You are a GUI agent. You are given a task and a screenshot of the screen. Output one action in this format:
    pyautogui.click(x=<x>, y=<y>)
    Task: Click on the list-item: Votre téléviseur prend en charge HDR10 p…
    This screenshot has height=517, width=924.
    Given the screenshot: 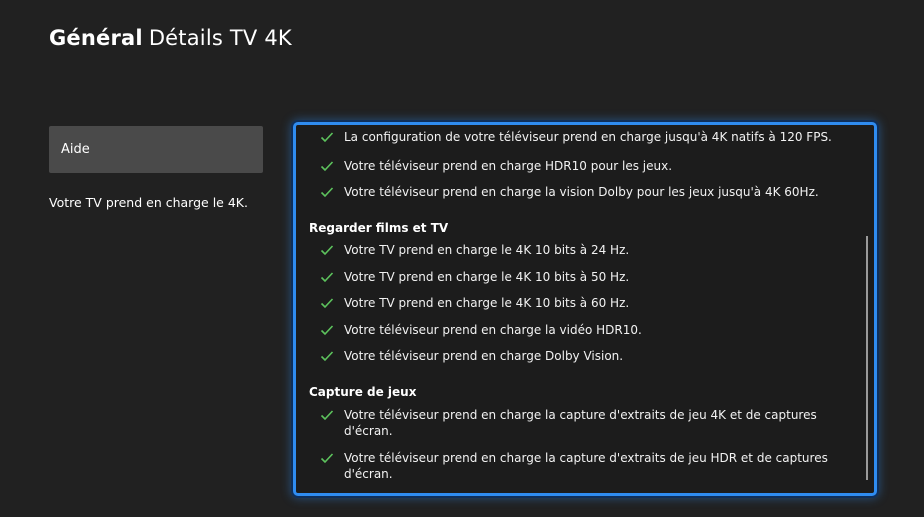 What is the action you would take?
    pyautogui.click(x=580, y=166)
    